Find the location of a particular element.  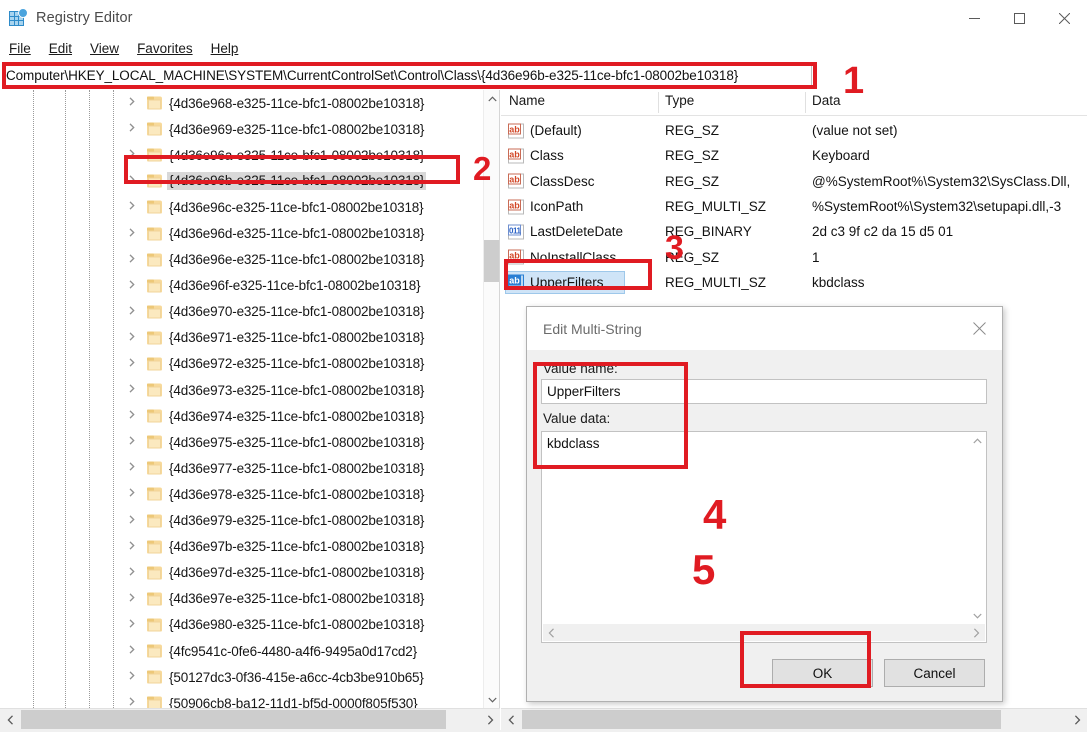

tree-vertical-scrollbar is located at coordinates (491, 399).